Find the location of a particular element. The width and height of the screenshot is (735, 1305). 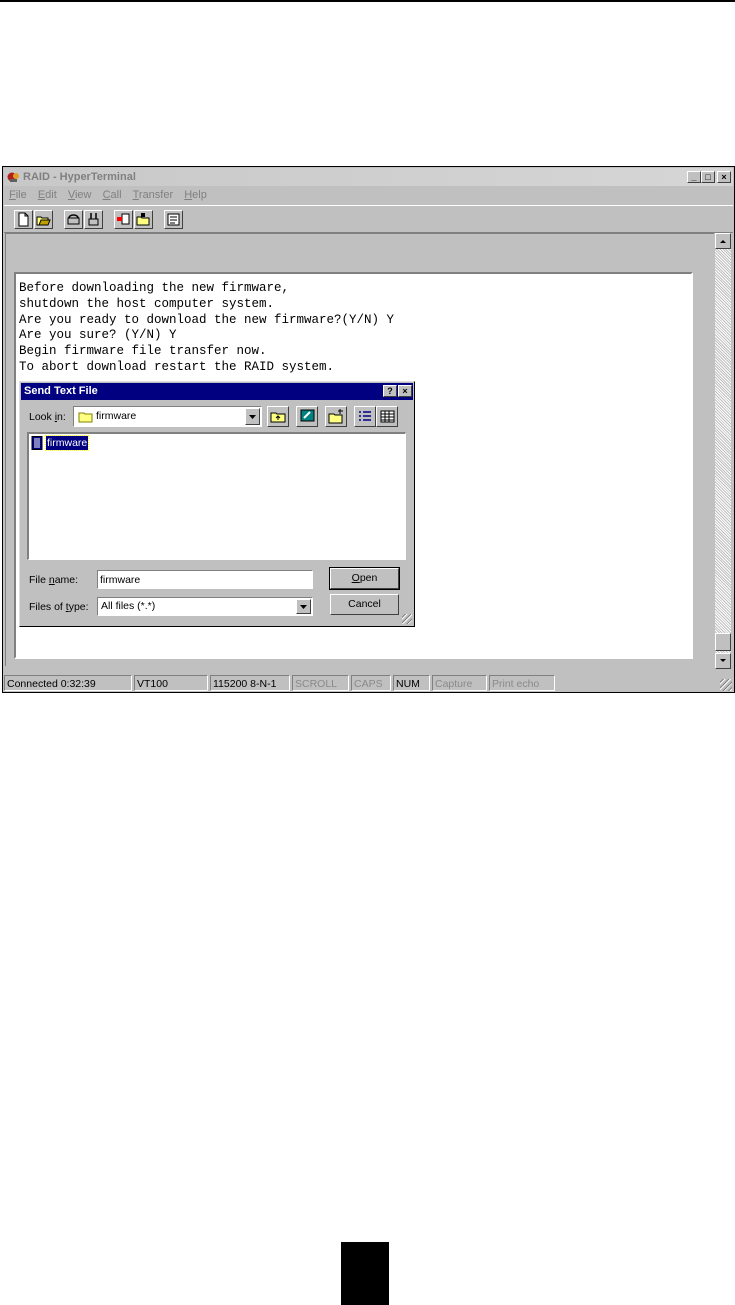

details-view-button is located at coordinates (387, 416).